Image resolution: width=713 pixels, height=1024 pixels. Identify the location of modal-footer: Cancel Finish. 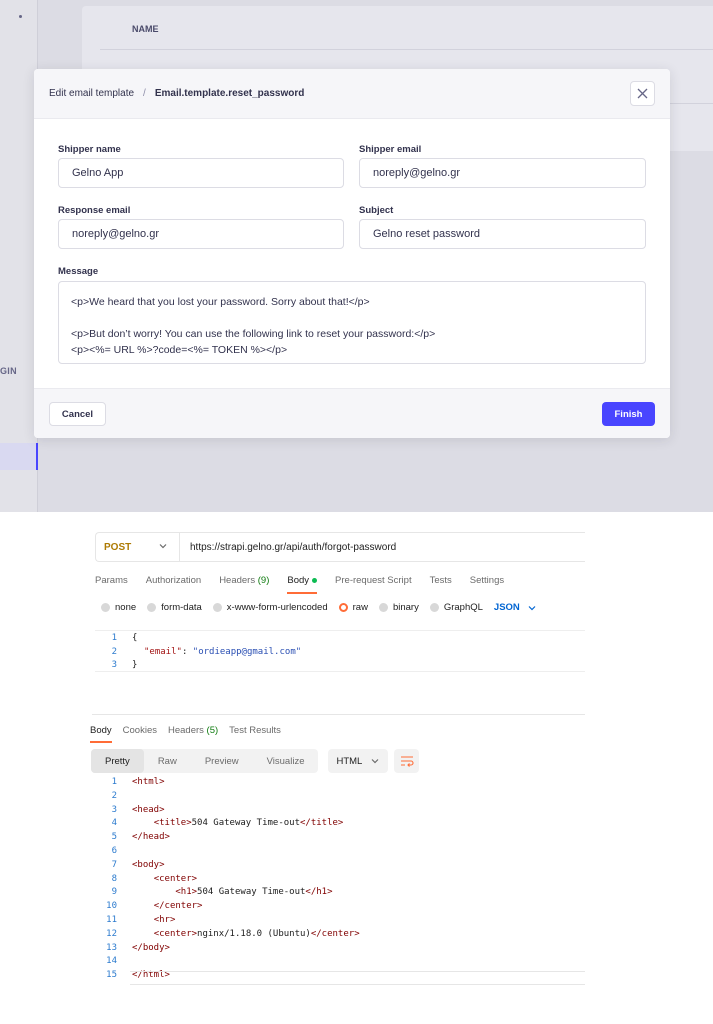
(352, 413).